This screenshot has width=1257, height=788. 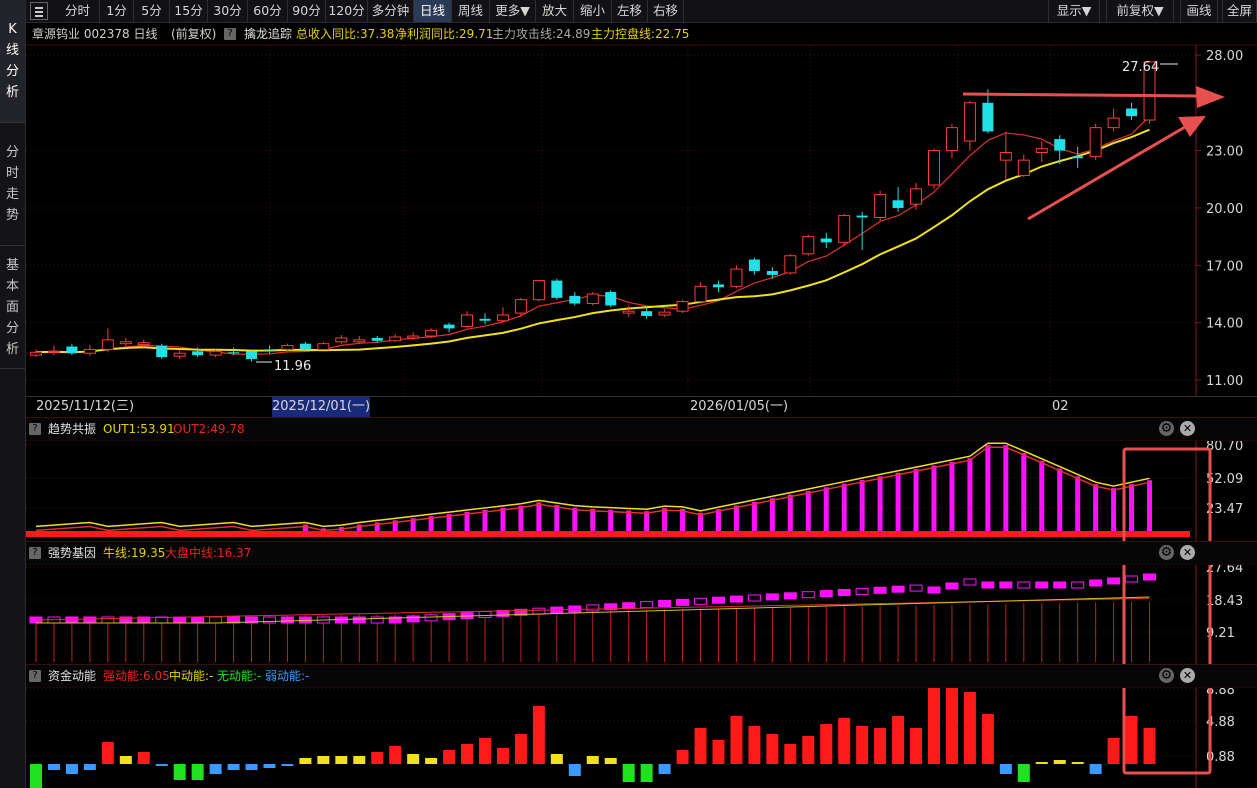 What do you see at coordinates (12, 307) in the screenshot?
I see `tab-fundamentals: 基本面分析` at bounding box center [12, 307].